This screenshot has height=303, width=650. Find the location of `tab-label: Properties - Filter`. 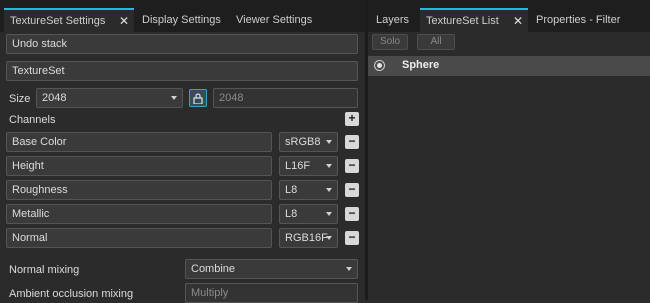

tab-label: Properties - Filter is located at coordinates (578, 20).